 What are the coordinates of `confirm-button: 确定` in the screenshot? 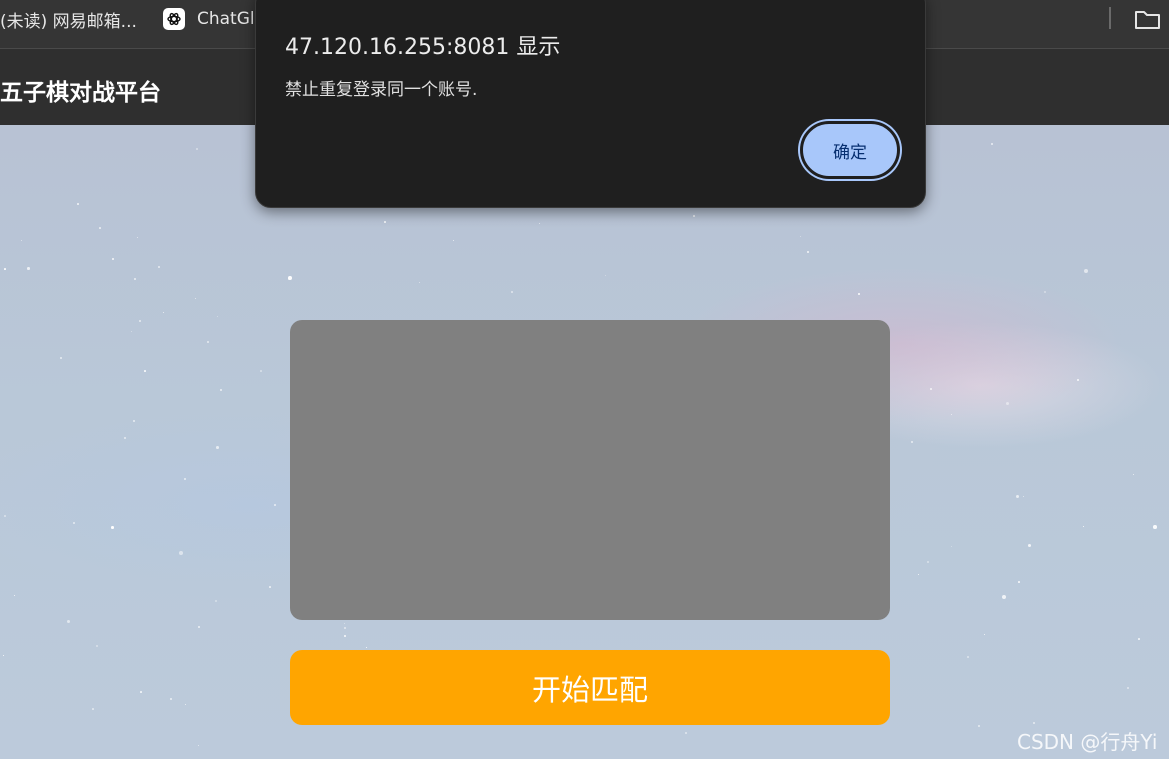 It's located at (850, 150).